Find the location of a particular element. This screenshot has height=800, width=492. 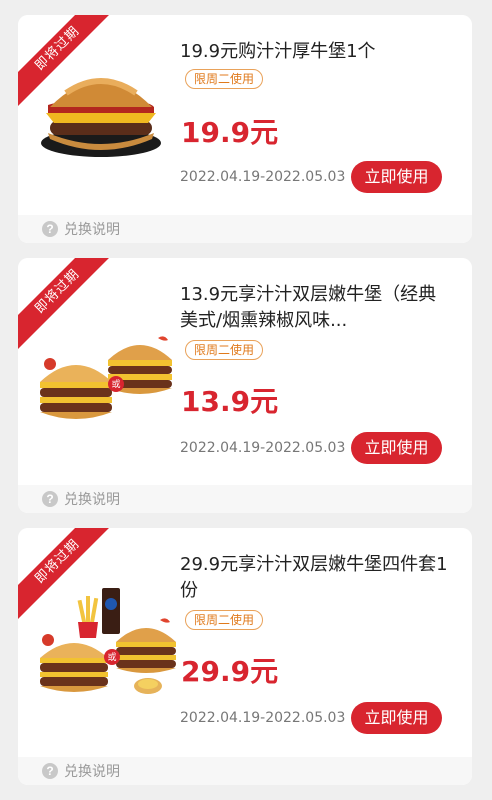

coupon-title: 19.9元购汁汁厚牛堡1个 is located at coordinates (278, 51).